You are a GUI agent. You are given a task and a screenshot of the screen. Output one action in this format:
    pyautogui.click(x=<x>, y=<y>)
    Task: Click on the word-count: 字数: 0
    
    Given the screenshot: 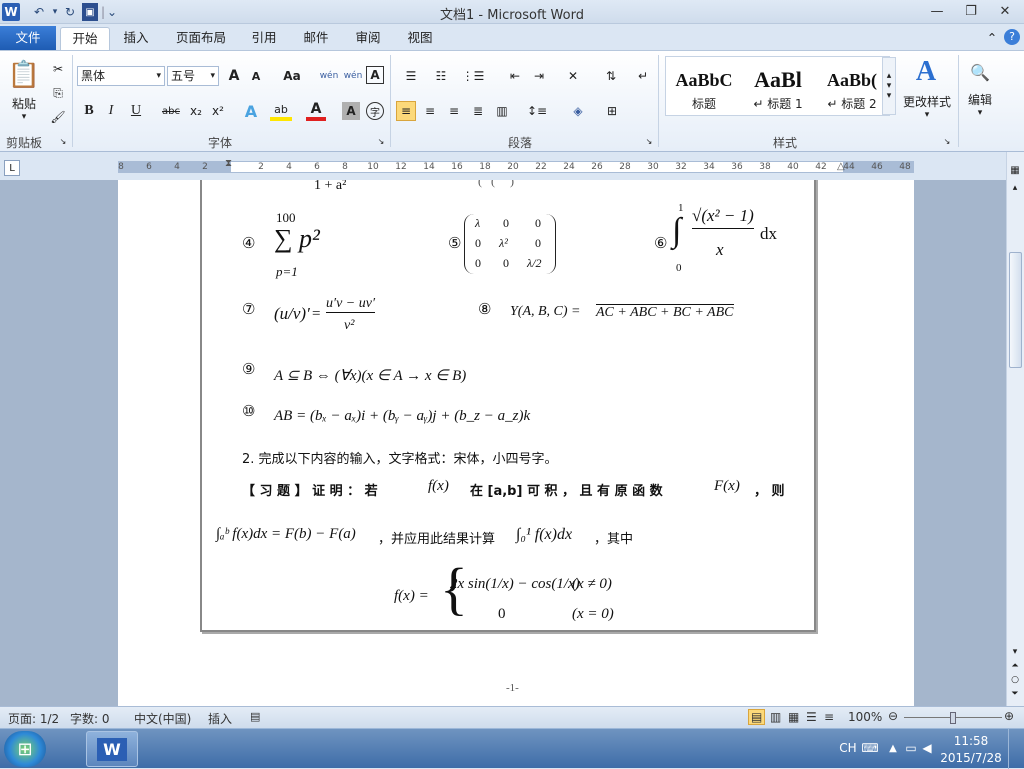 What is the action you would take?
    pyautogui.click(x=90, y=718)
    